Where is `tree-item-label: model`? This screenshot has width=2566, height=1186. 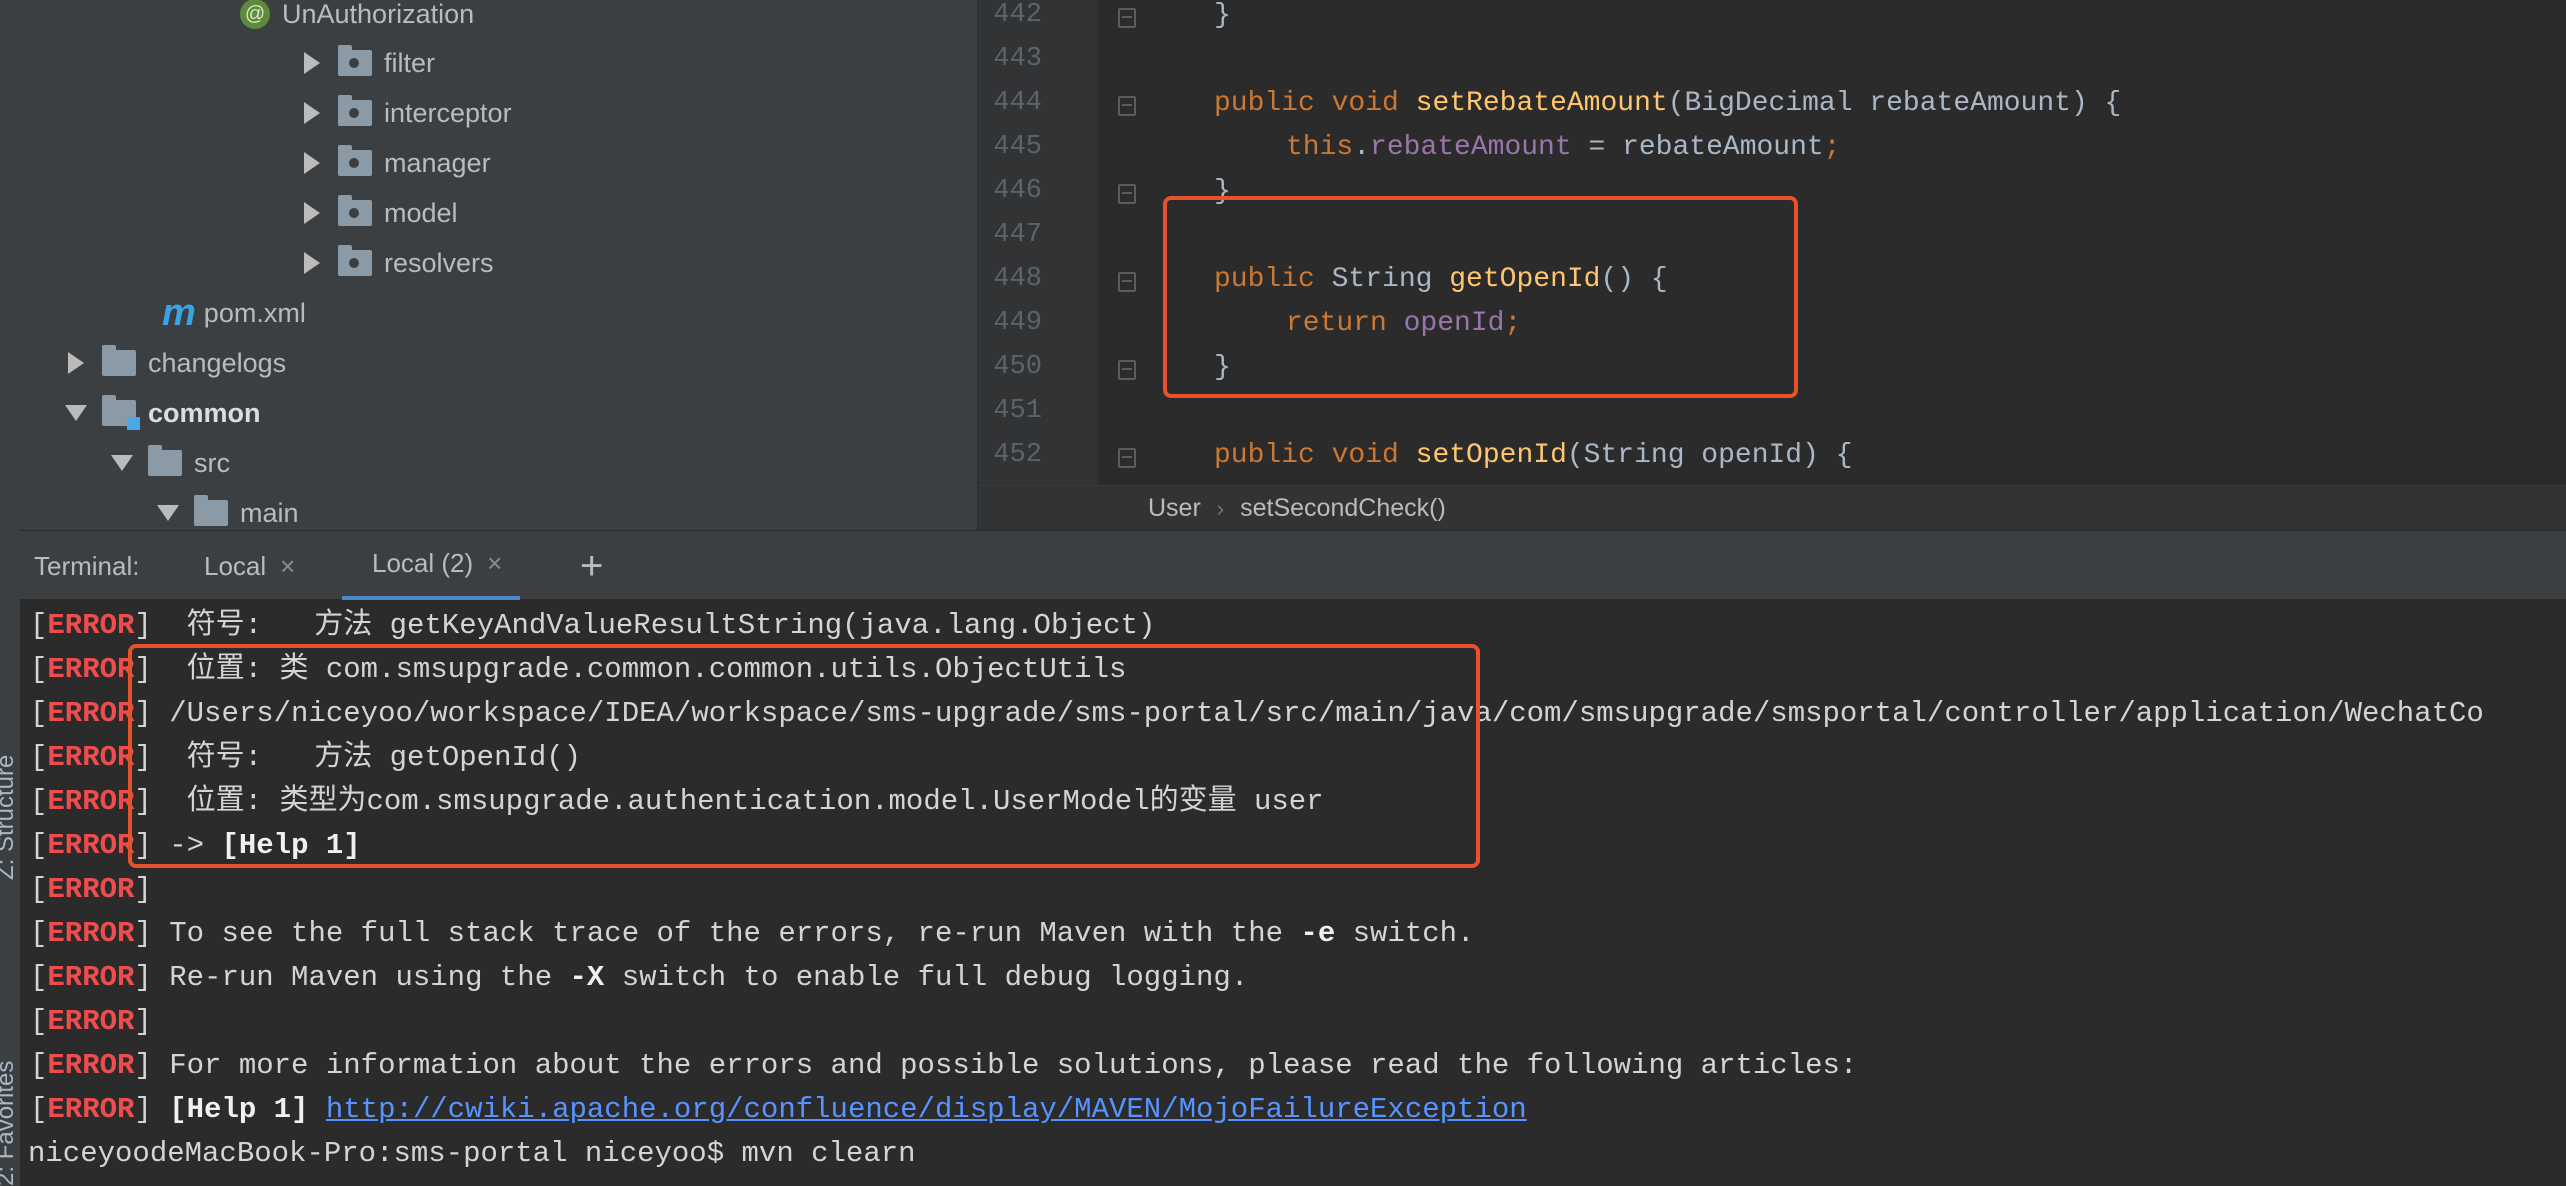 tree-item-label: model is located at coordinates (421, 212).